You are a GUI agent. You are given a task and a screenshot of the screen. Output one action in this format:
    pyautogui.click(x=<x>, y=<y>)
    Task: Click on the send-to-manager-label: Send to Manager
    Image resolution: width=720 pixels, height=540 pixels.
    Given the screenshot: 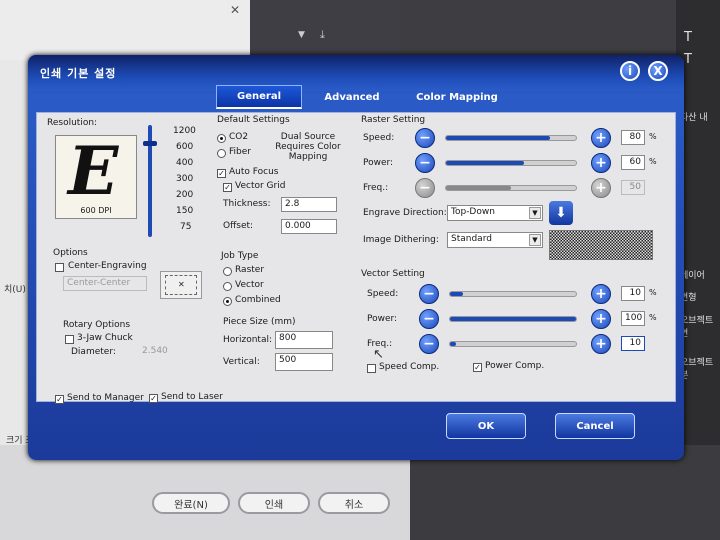 What is the action you would take?
    pyautogui.click(x=105, y=398)
    